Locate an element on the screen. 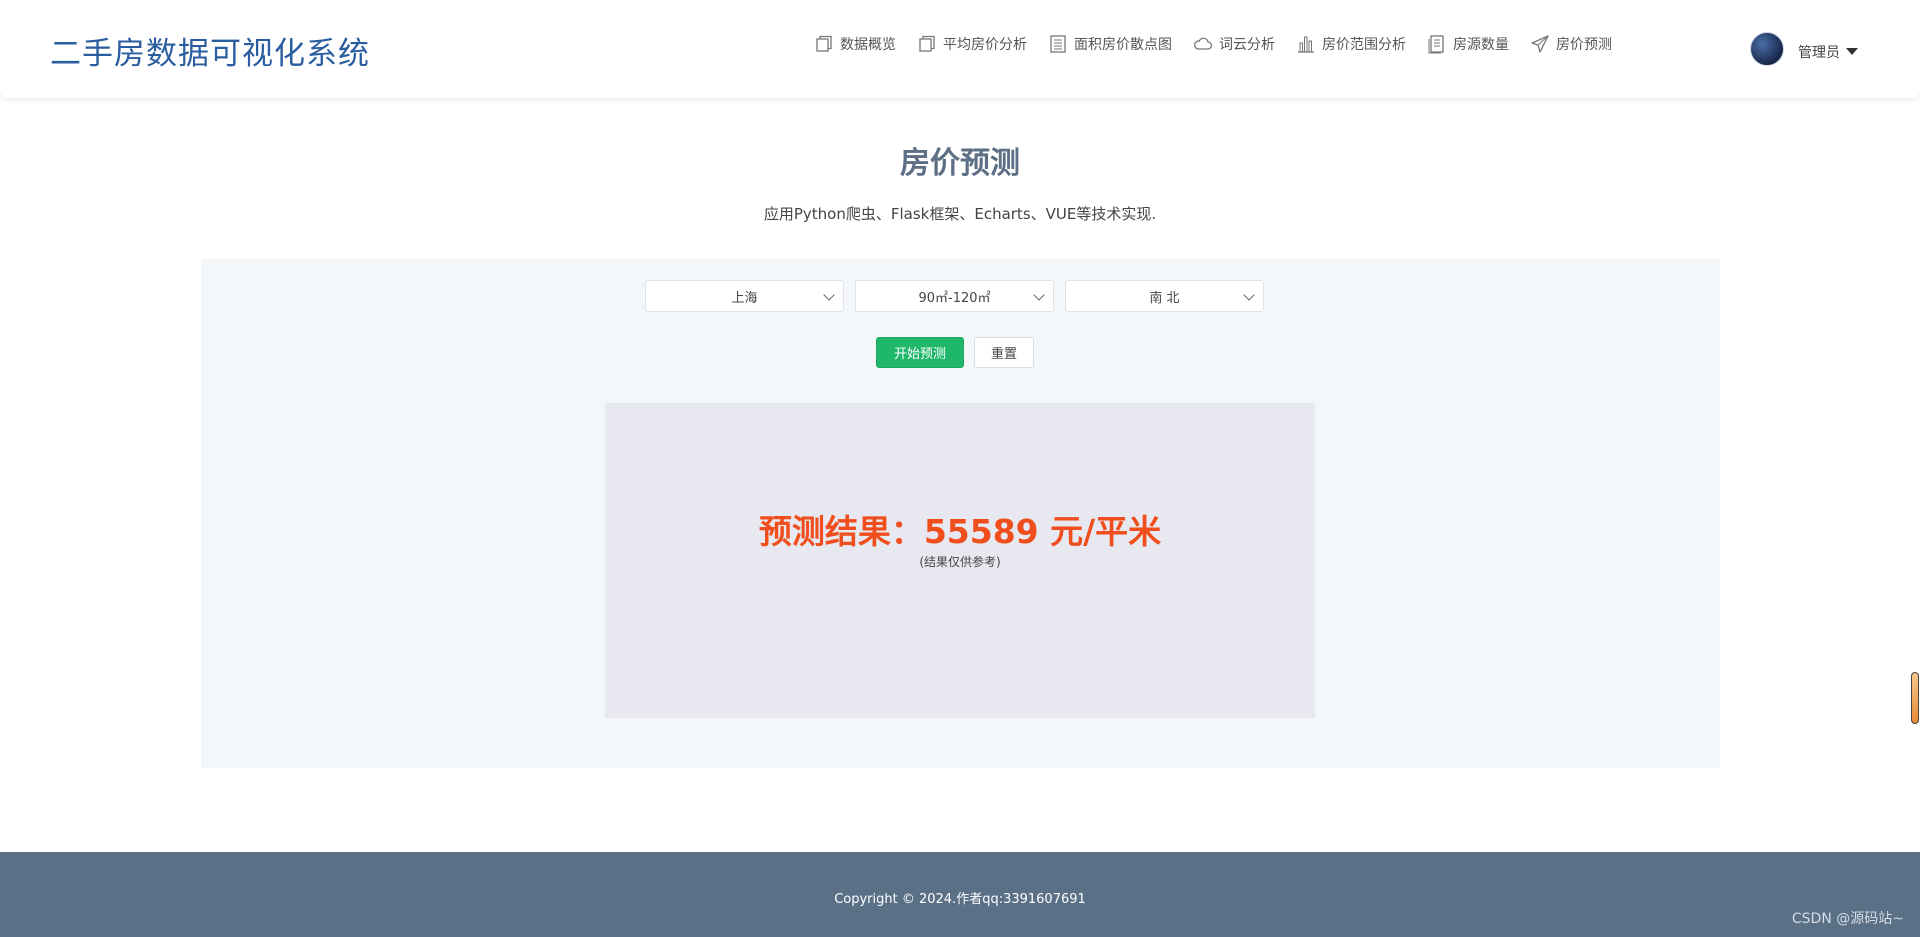 This screenshot has width=1920, height=937. bar-chart-icon is located at coordinates (1306, 44).